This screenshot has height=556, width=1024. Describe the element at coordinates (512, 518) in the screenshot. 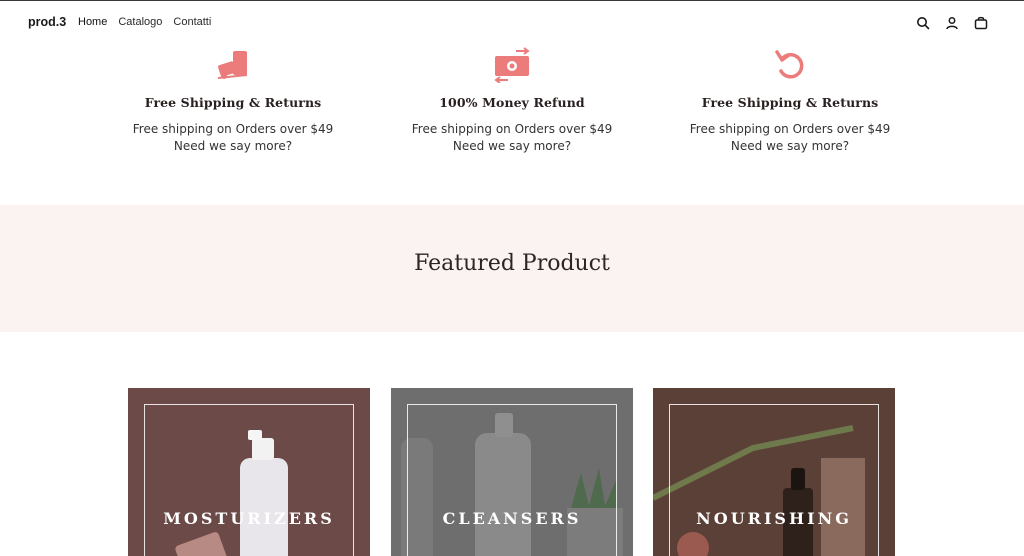

I see `category-label: CLEANSERS` at that location.